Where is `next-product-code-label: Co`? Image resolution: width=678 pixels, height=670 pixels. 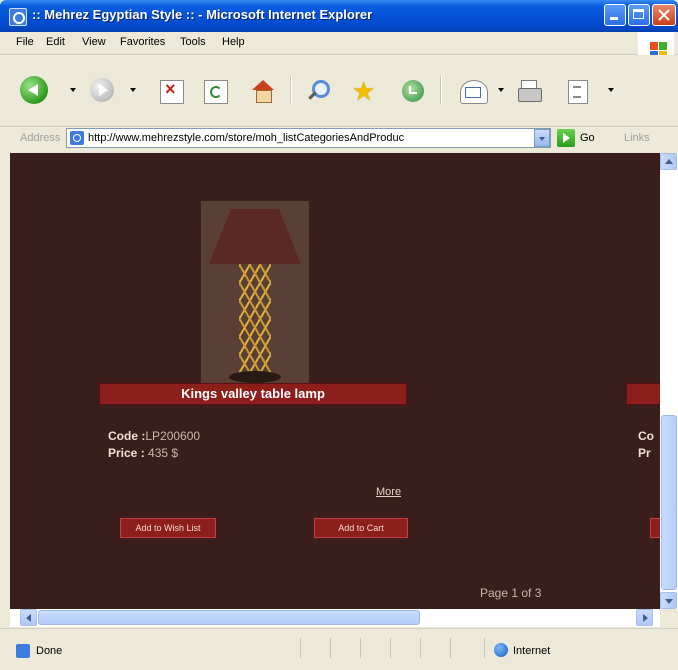
next-product-code-label: Co is located at coordinates (646, 436).